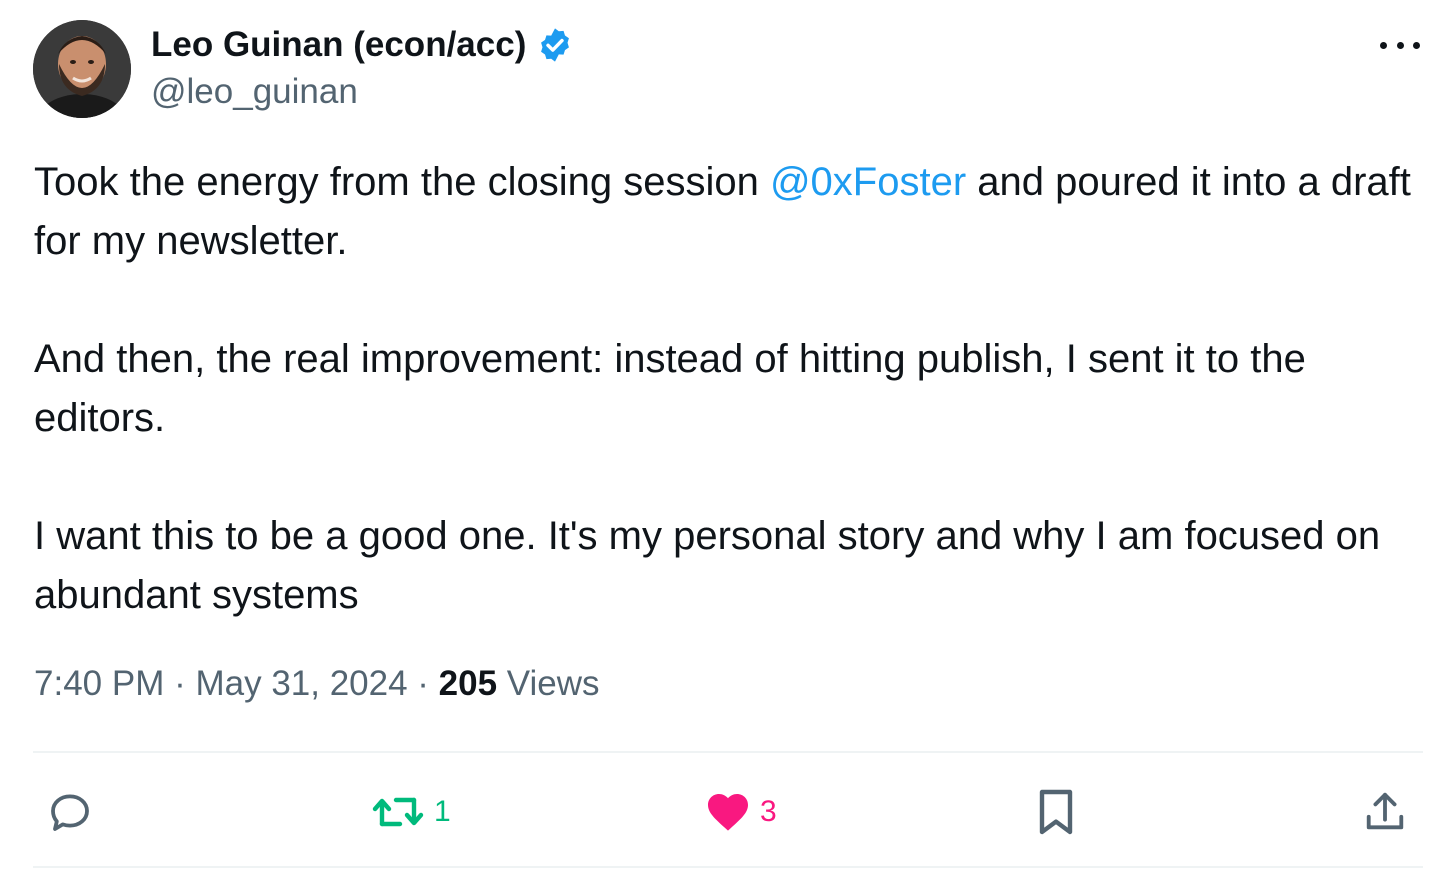  I want to click on mention-link: @0xFoster, so click(868, 182).